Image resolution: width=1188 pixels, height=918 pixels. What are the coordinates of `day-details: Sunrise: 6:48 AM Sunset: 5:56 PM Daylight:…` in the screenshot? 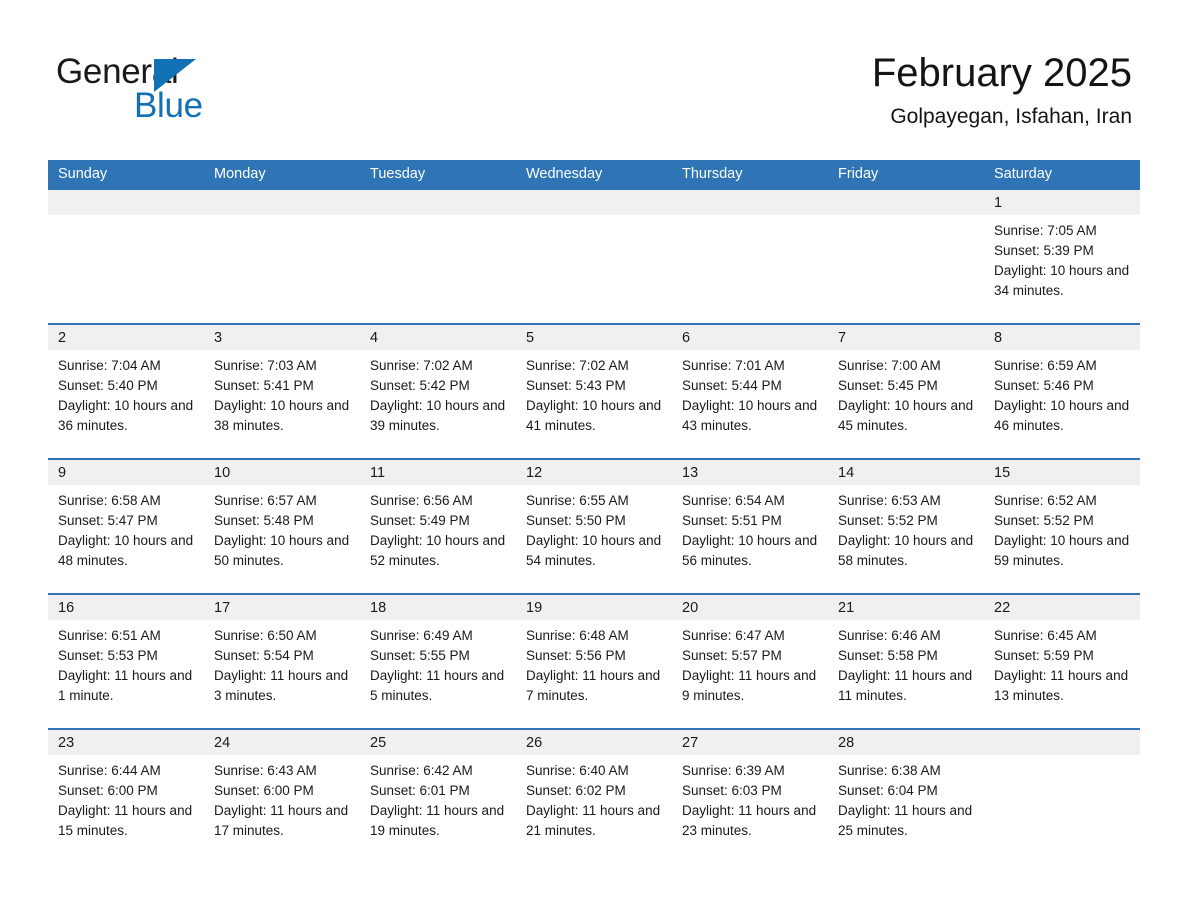 It's located at (594, 663).